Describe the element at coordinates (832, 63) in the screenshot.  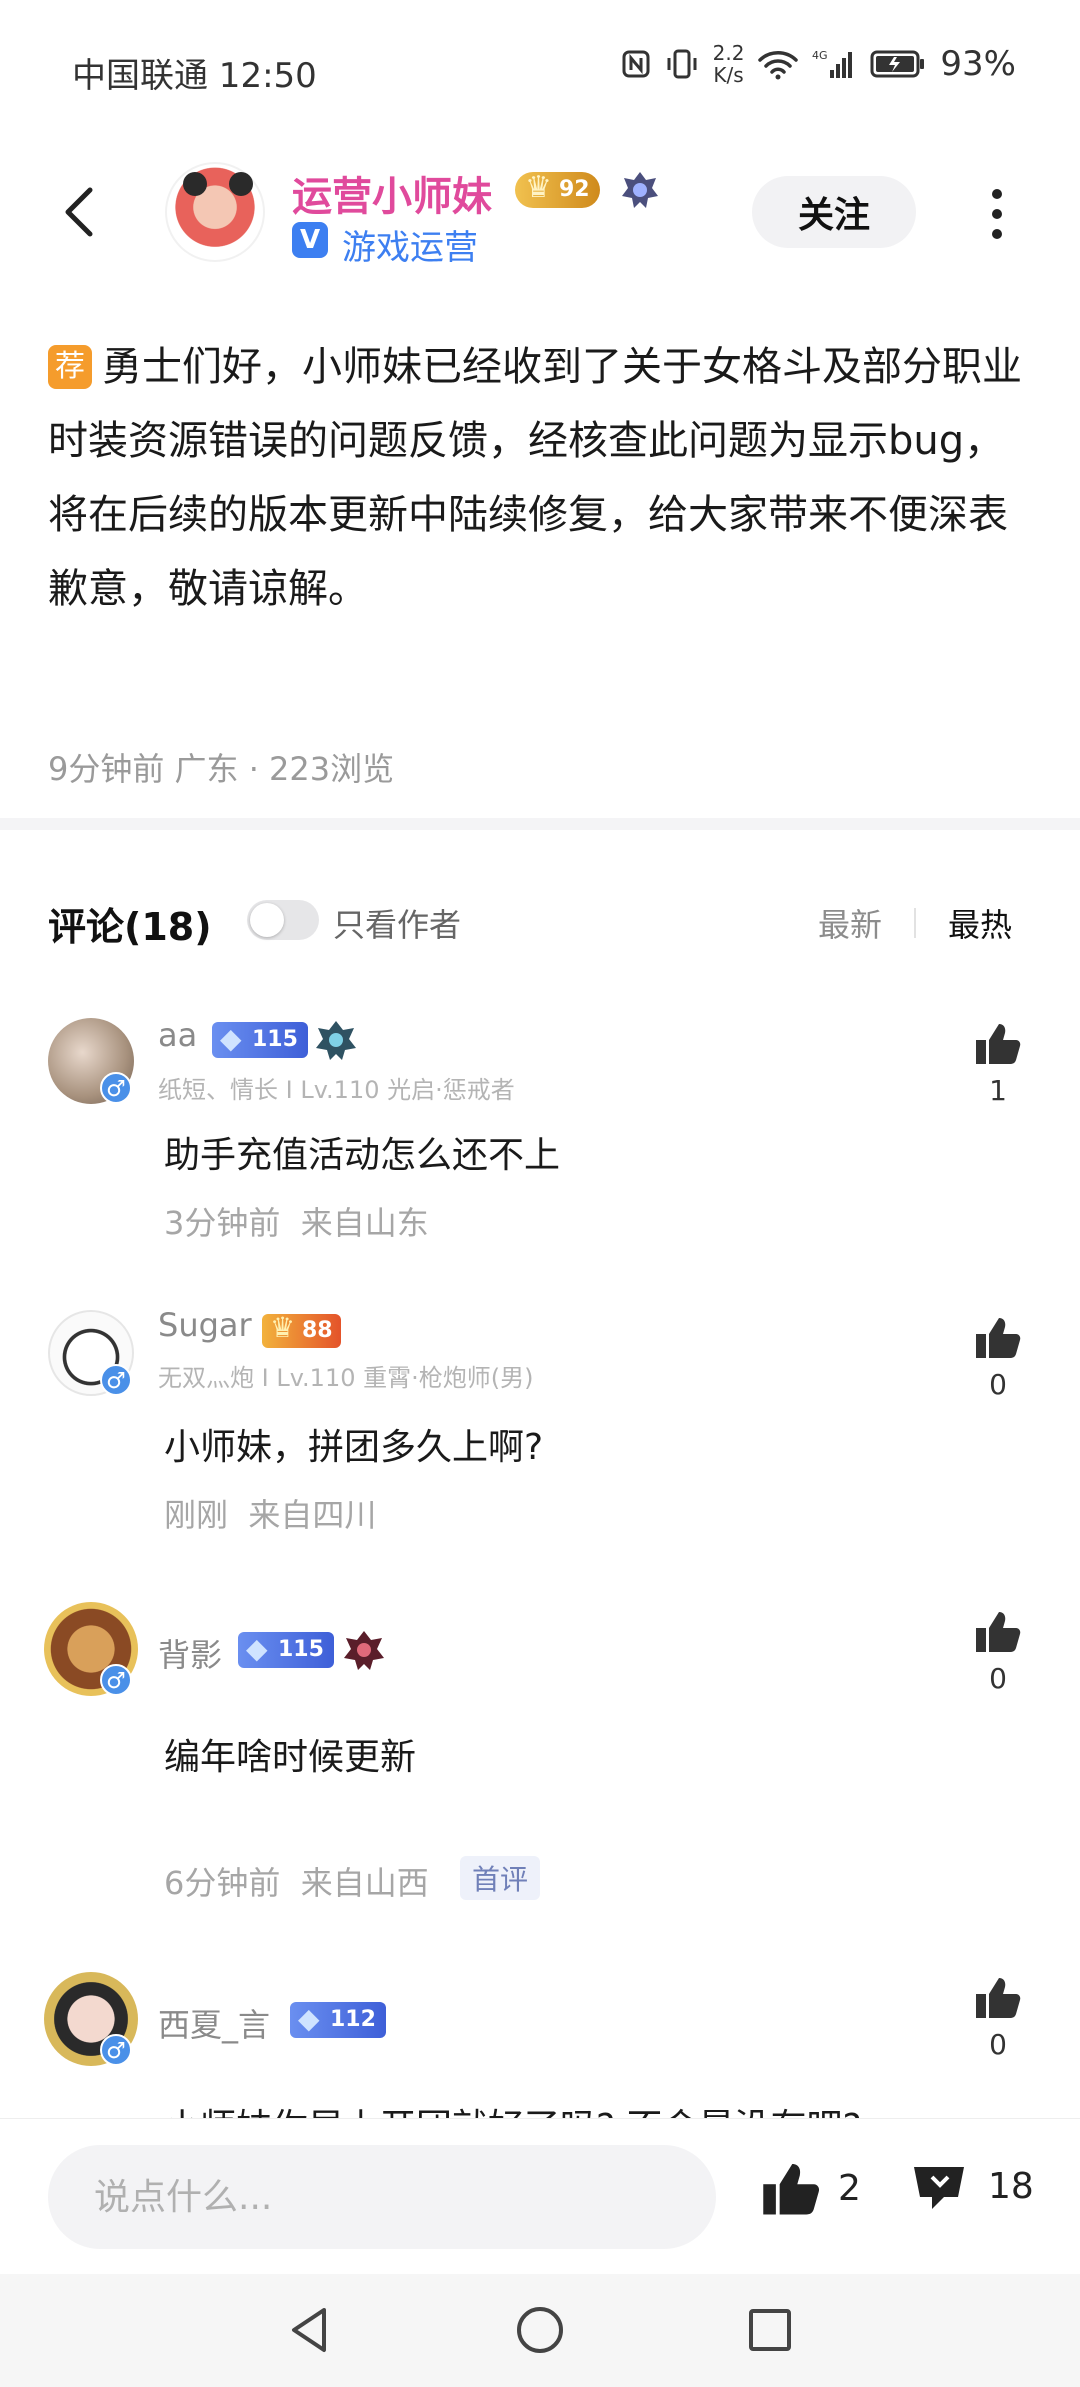
I see `signal-icon: 4G` at that location.